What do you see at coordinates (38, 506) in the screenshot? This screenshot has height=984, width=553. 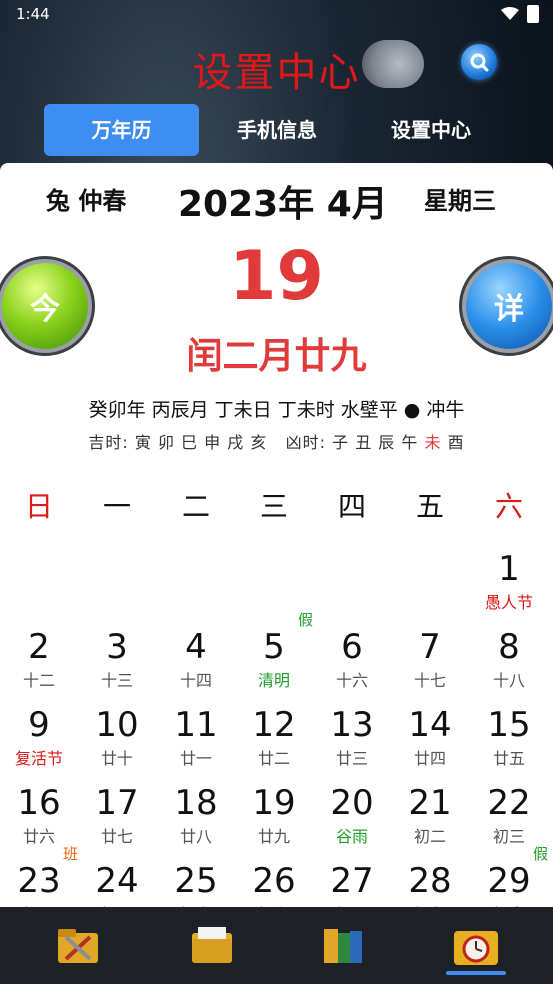 I see `weekday-sun: 日` at bounding box center [38, 506].